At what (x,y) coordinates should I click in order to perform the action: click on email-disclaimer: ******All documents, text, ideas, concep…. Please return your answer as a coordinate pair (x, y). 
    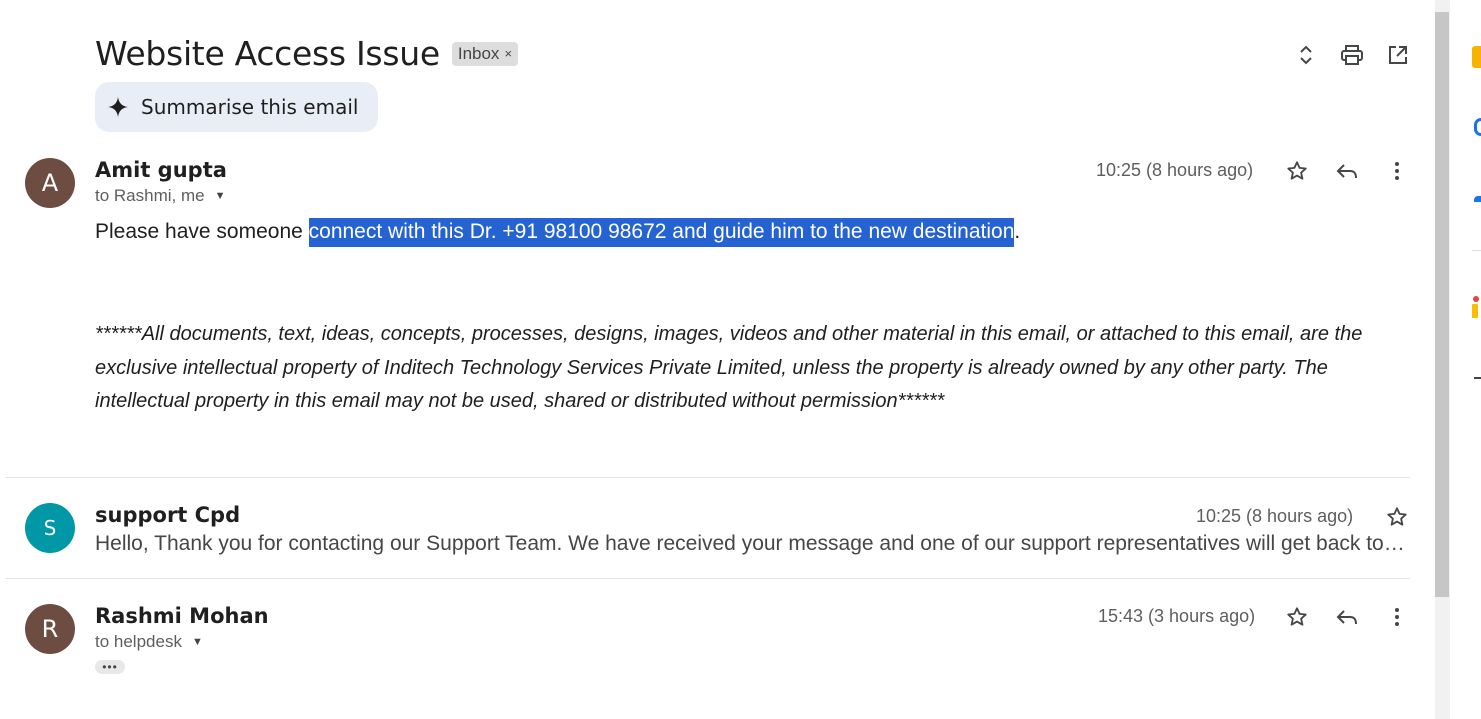
    Looking at the image, I should click on (729, 367).